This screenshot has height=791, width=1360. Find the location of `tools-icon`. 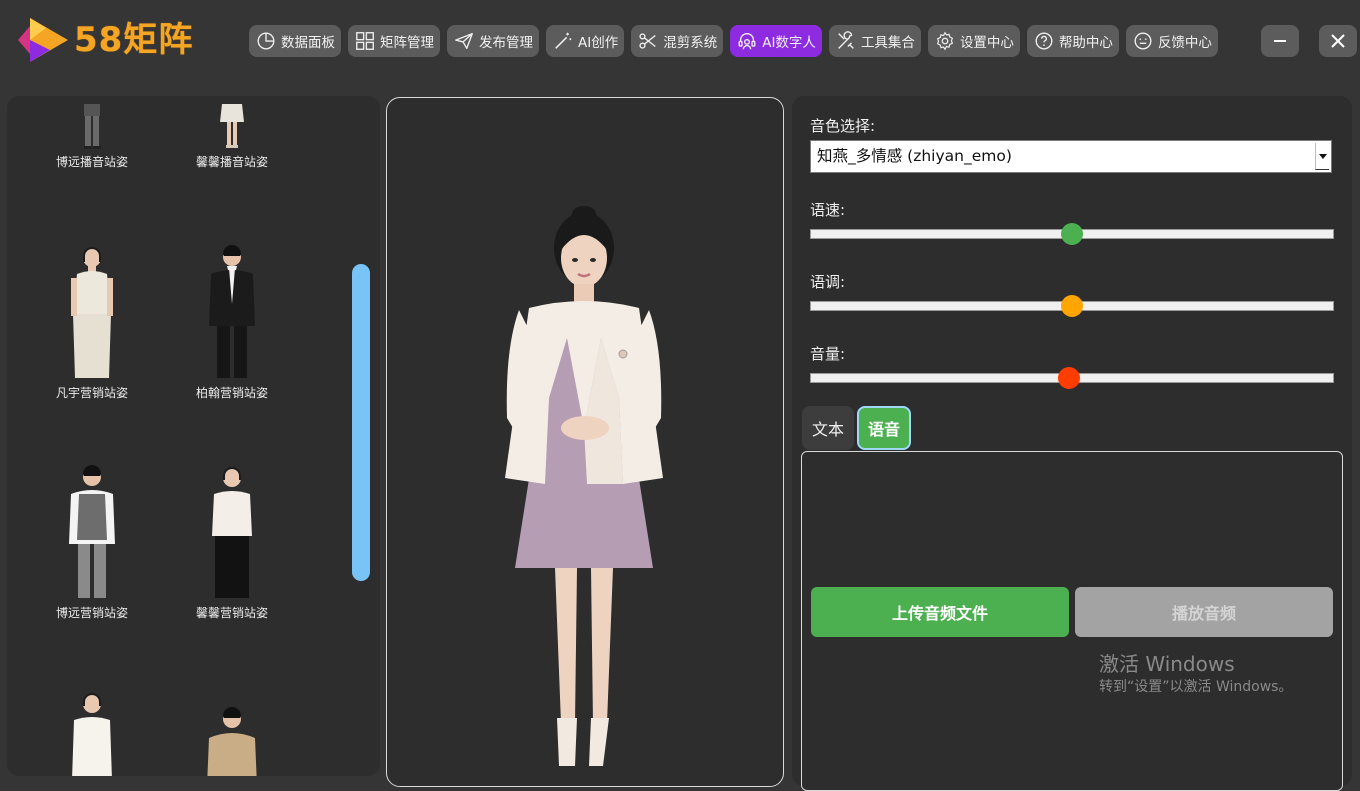

tools-icon is located at coordinates (846, 40).